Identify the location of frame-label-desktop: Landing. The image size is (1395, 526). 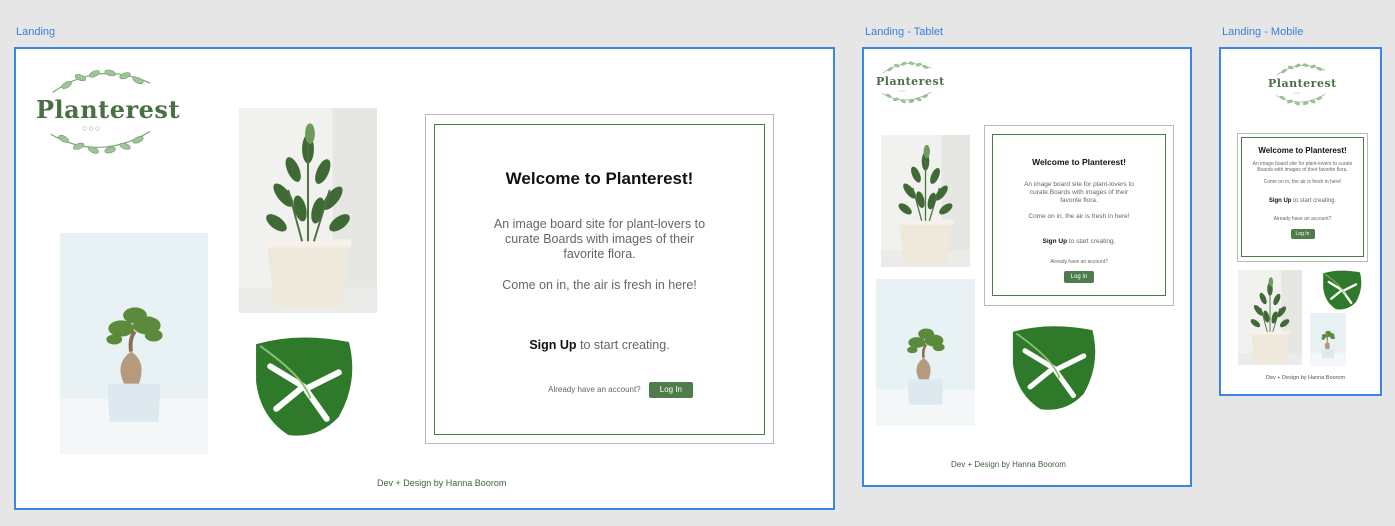
(36, 32).